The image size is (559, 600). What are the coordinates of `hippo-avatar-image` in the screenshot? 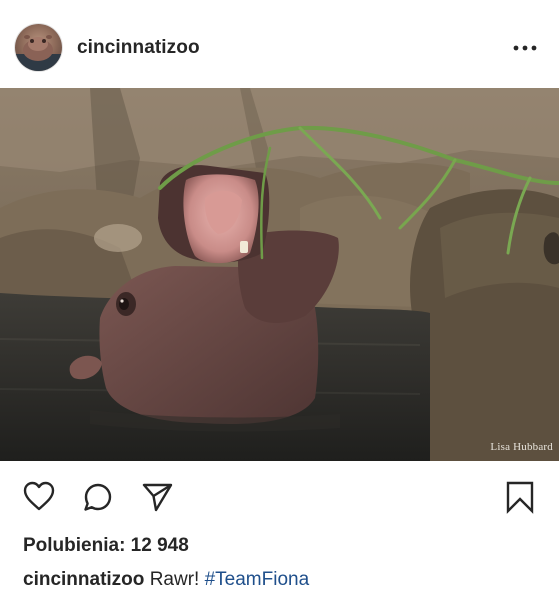 It's located at (38, 53).